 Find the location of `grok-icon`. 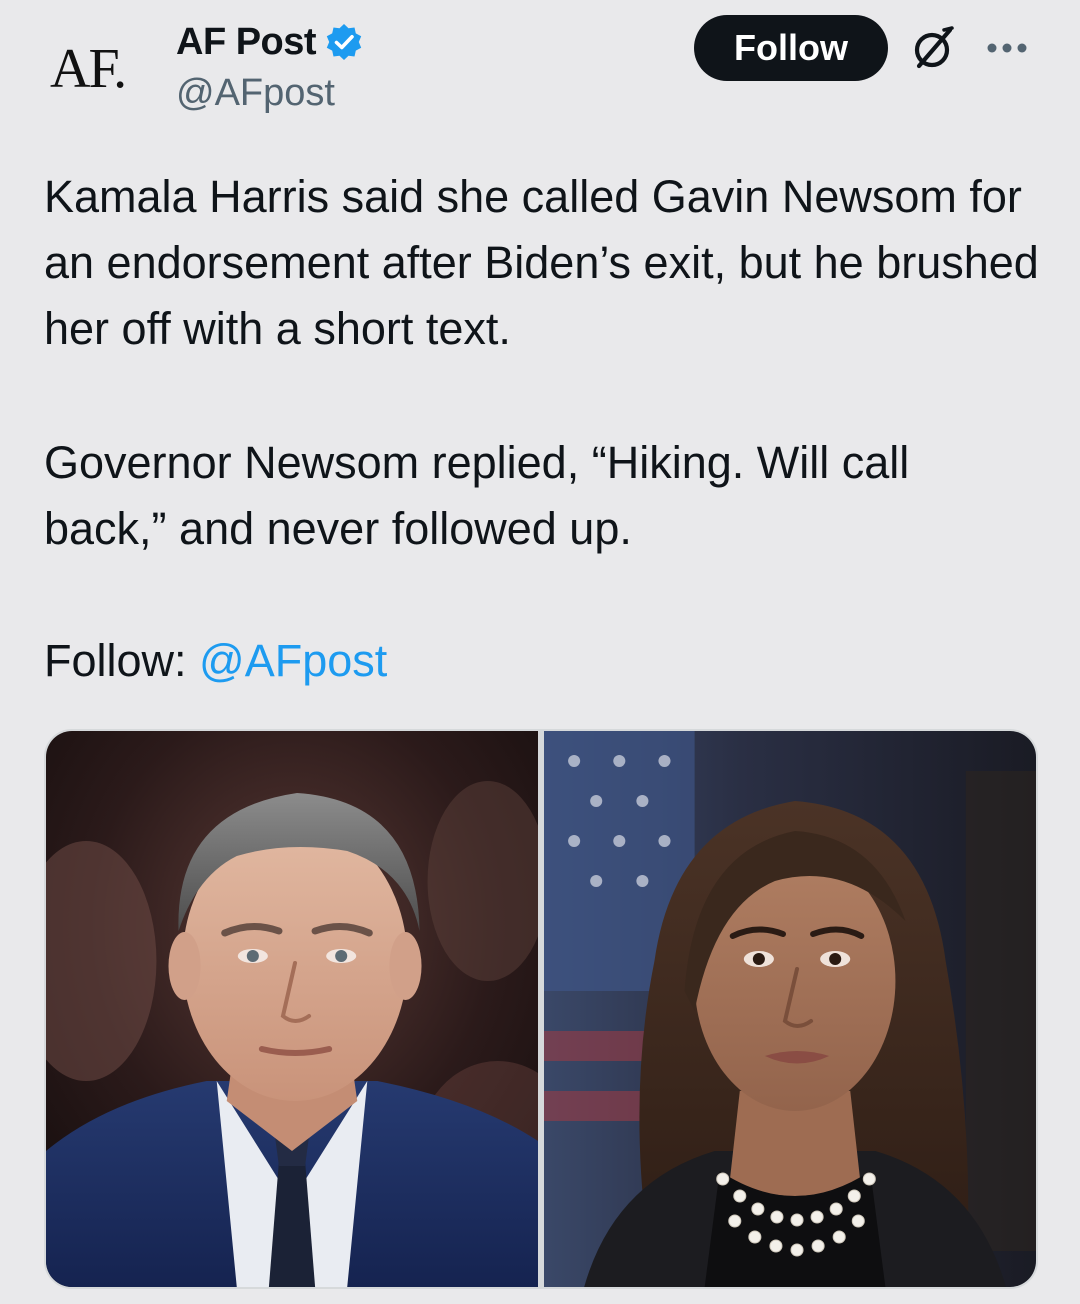

grok-icon is located at coordinates (934, 48).